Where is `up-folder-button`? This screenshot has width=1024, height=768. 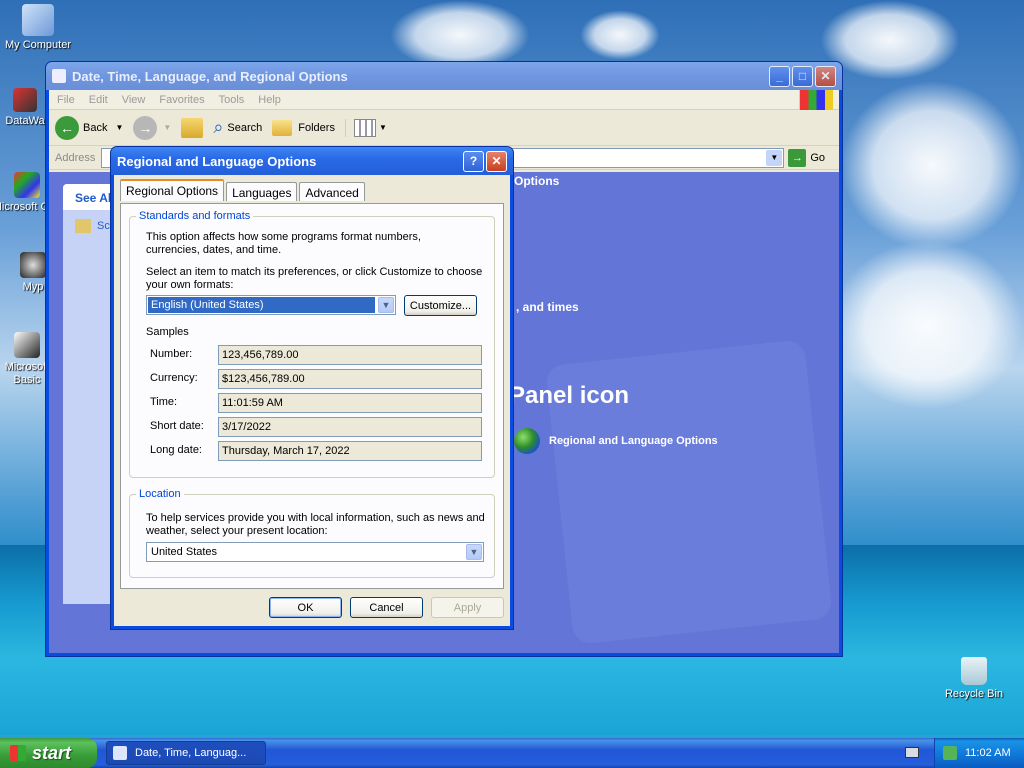 up-folder-button is located at coordinates (192, 127).